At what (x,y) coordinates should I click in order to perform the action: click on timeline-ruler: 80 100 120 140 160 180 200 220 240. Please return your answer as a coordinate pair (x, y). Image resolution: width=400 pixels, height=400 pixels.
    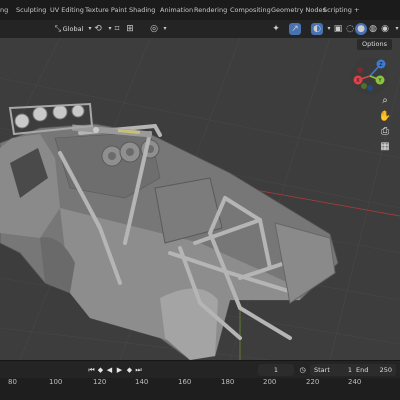
    Looking at the image, I should click on (200, 389).